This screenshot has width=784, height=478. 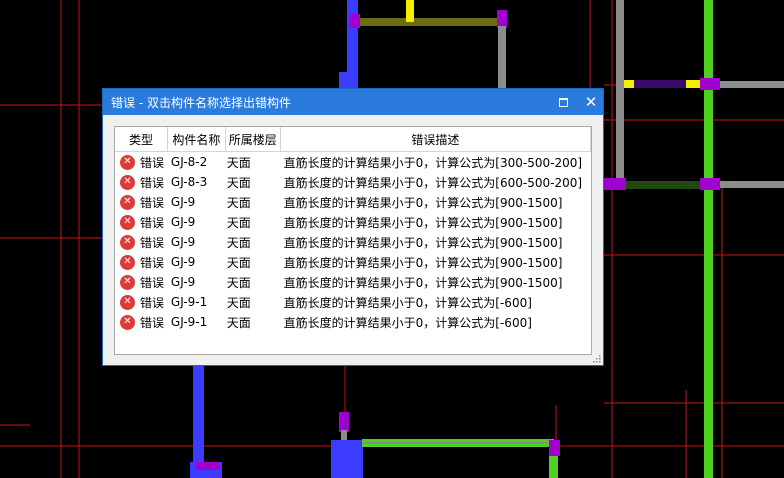 I want to click on resize-grip-icon, so click(x=596, y=358).